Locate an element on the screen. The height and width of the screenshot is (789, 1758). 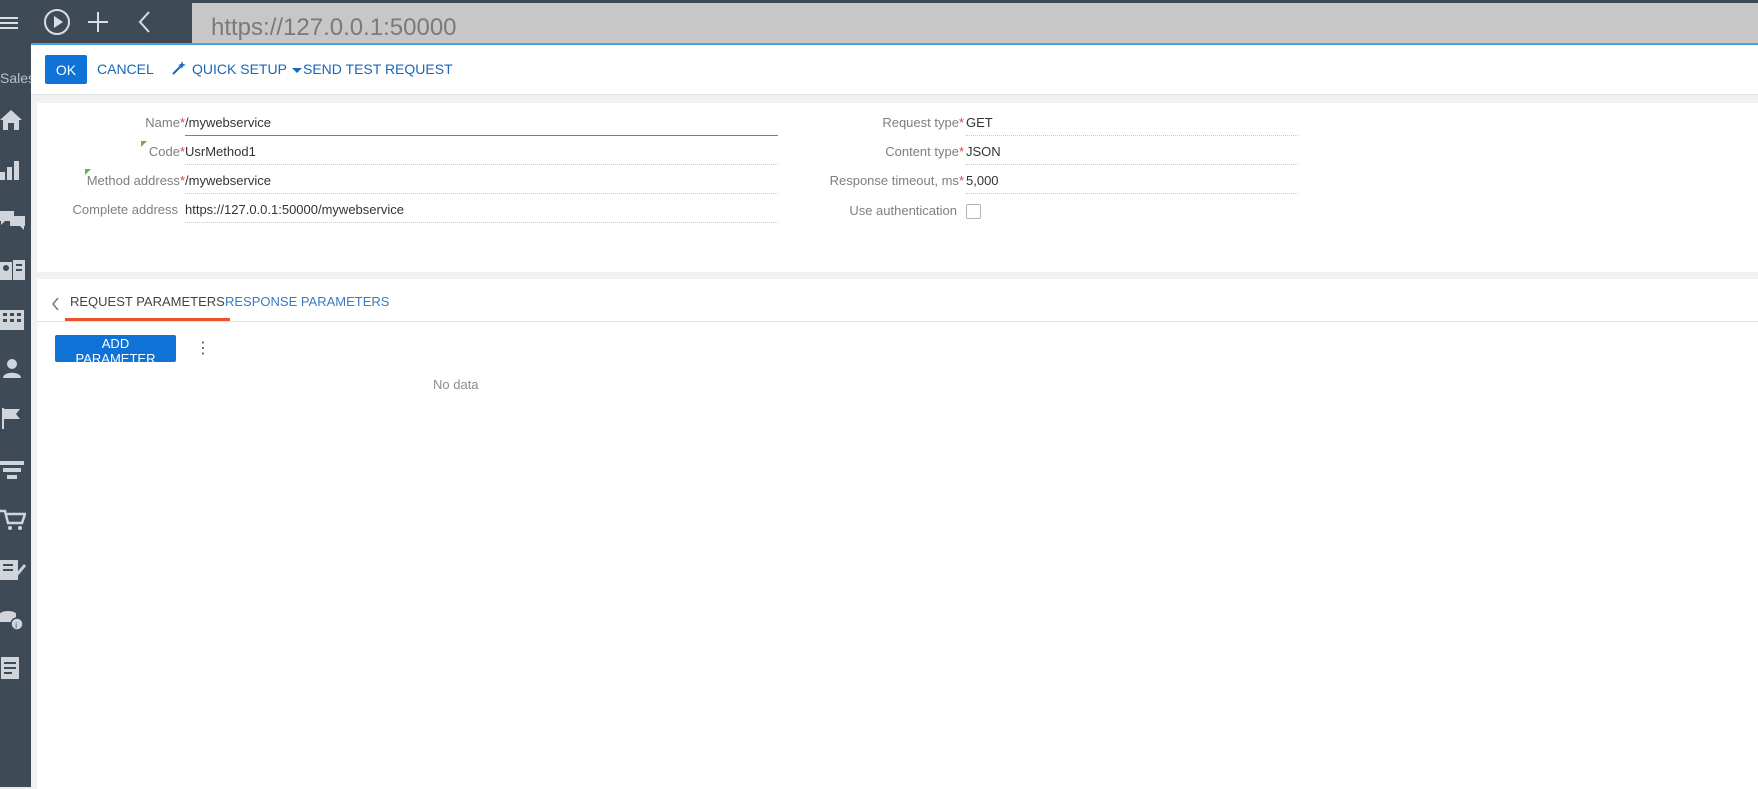
page-icon is located at coordinates (15, 668).